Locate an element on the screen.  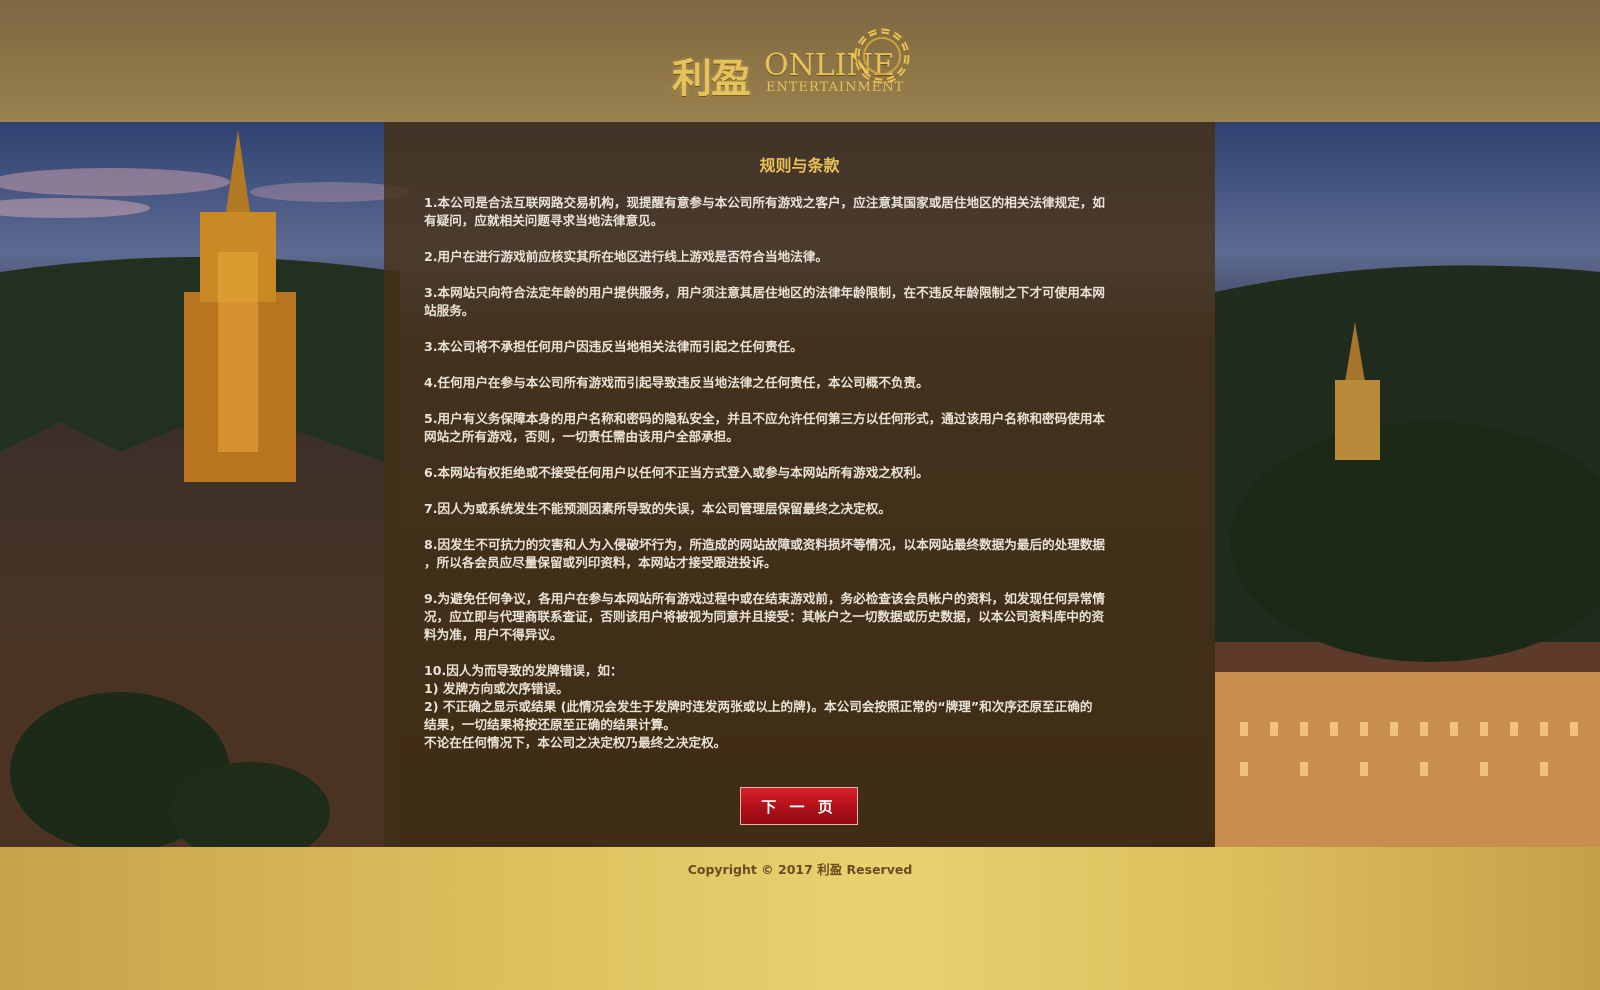
term-line: ，所以各会员应尽量保留或列印资料，本网站才接受跟进投诉。 is located at coordinates (600, 562).